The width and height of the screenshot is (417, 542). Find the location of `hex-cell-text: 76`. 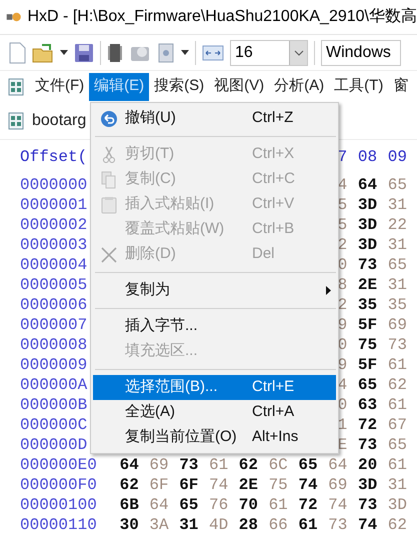

hex-cell-text: 76 is located at coordinates (218, 505).